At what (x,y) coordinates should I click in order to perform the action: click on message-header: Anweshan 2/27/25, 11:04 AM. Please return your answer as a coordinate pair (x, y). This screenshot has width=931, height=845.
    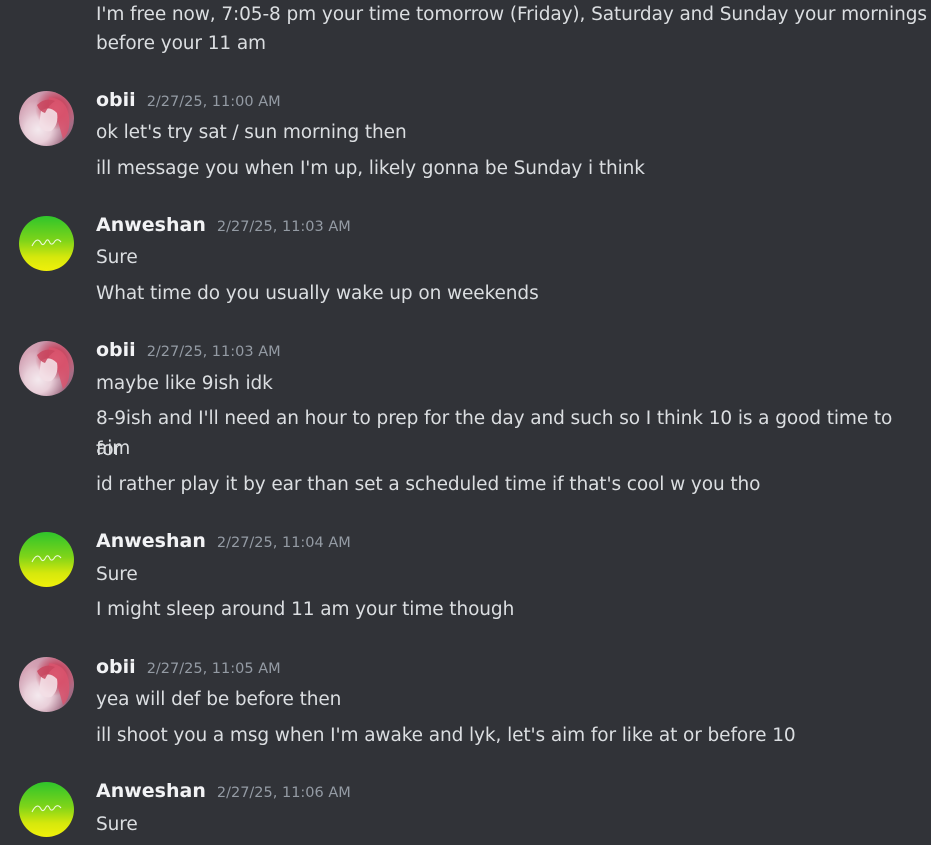
    Looking at the image, I should click on (223, 543).